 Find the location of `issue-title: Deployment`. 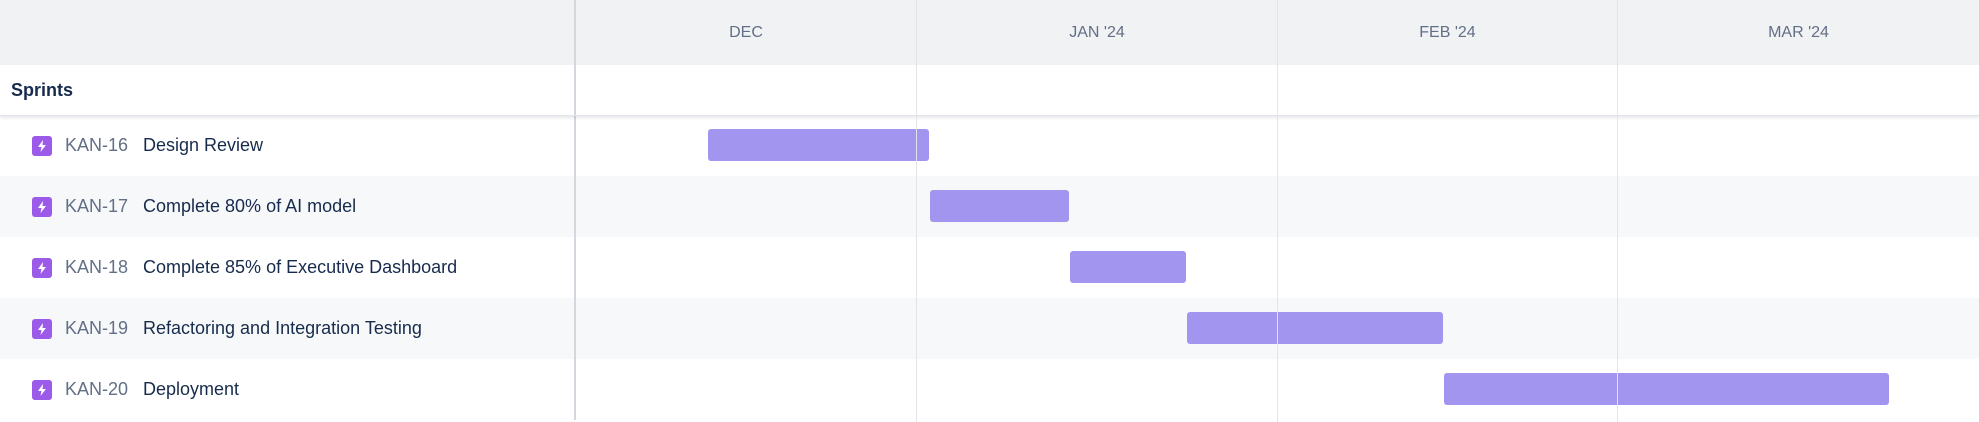

issue-title: Deployment is located at coordinates (191, 389).